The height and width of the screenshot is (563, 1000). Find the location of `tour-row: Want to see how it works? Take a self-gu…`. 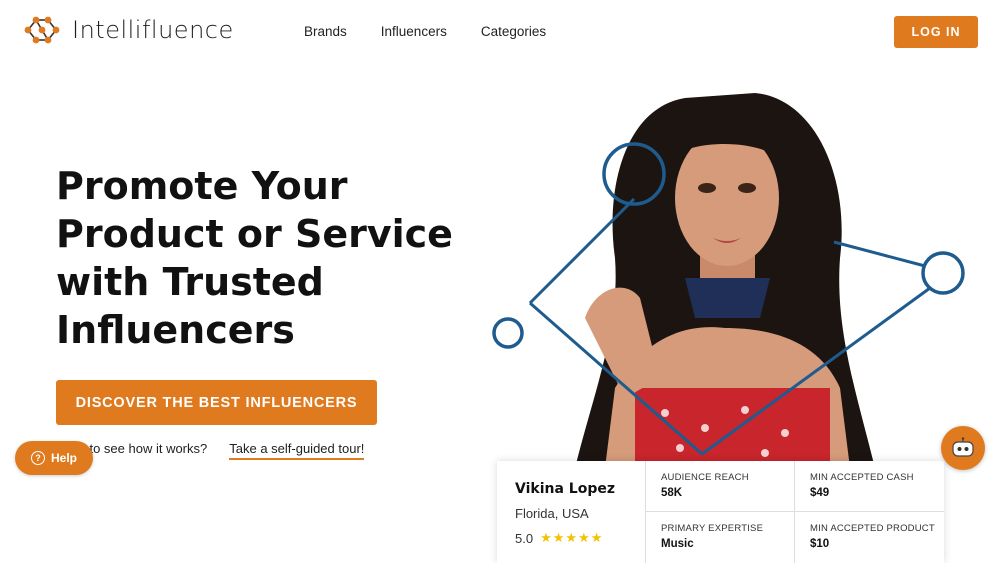

tour-row: Want to see how it works? Take a self-gu… is located at coordinates (210, 450).